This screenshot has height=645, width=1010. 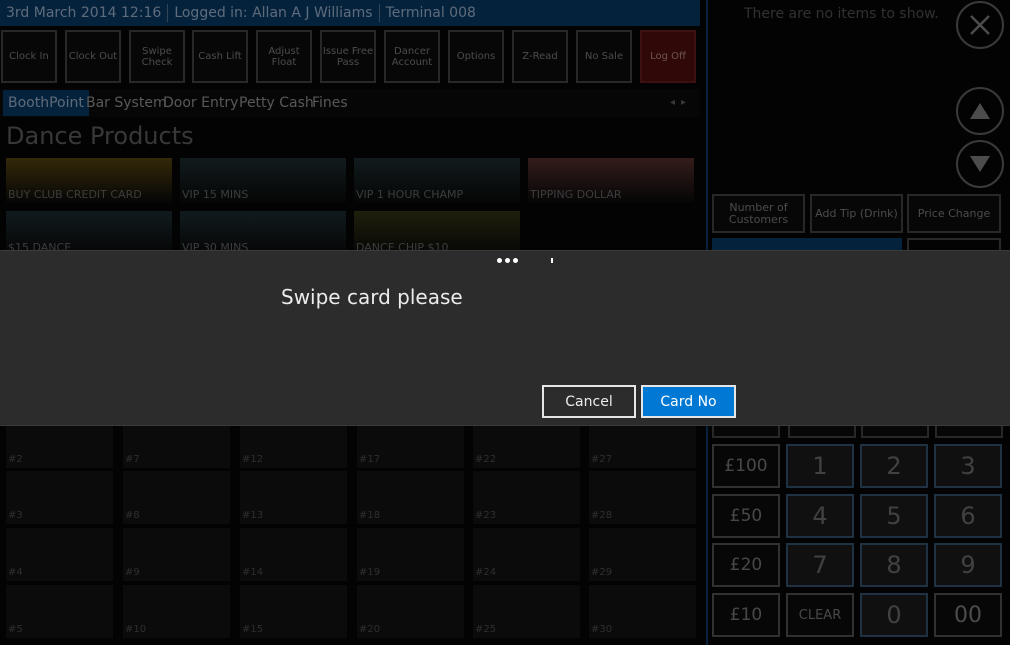 What do you see at coordinates (372, 297) in the screenshot?
I see `dialog-message: Swipe card please` at bounding box center [372, 297].